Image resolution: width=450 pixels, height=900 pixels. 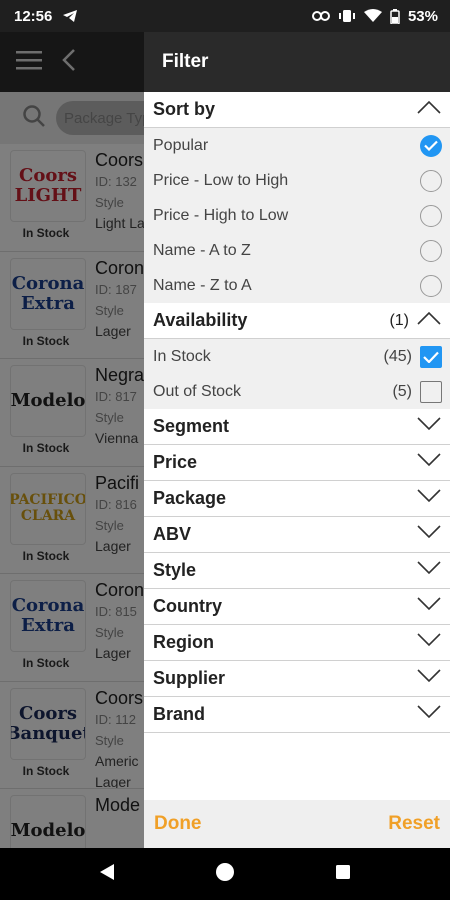 I want to click on section-brand: Brand, so click(x=297, y=715).